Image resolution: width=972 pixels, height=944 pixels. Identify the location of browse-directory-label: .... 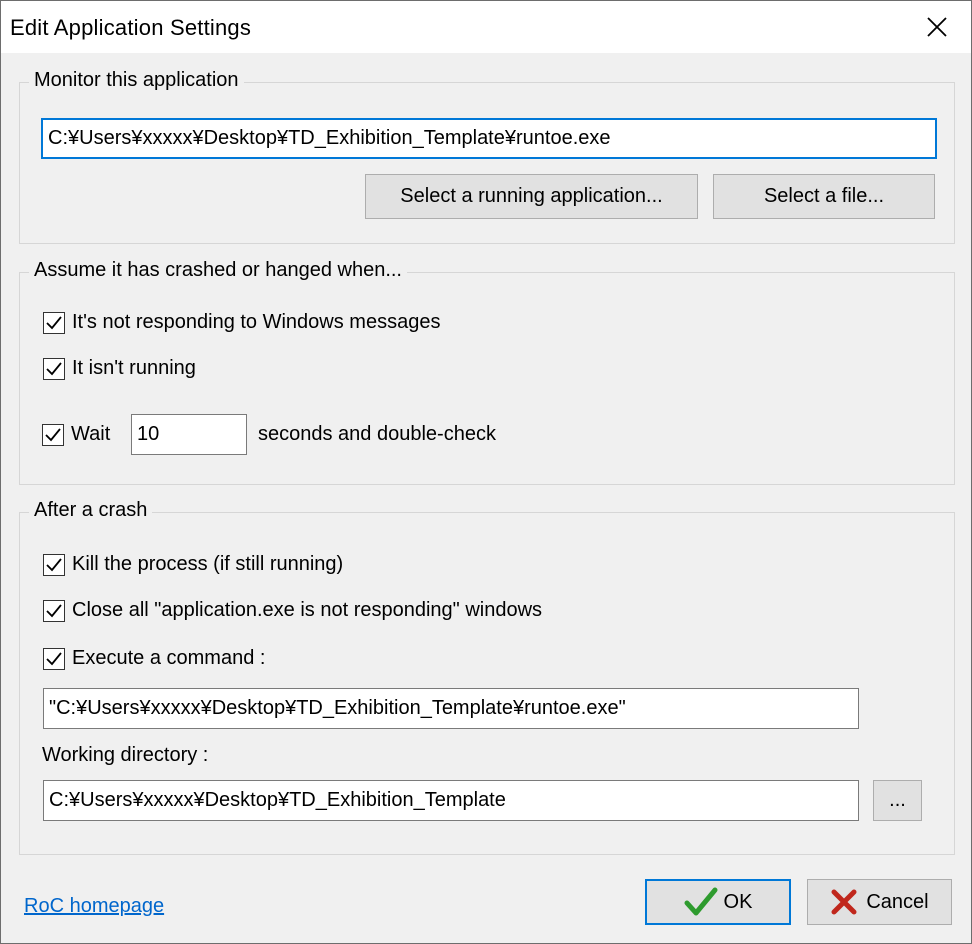
(897, 800).